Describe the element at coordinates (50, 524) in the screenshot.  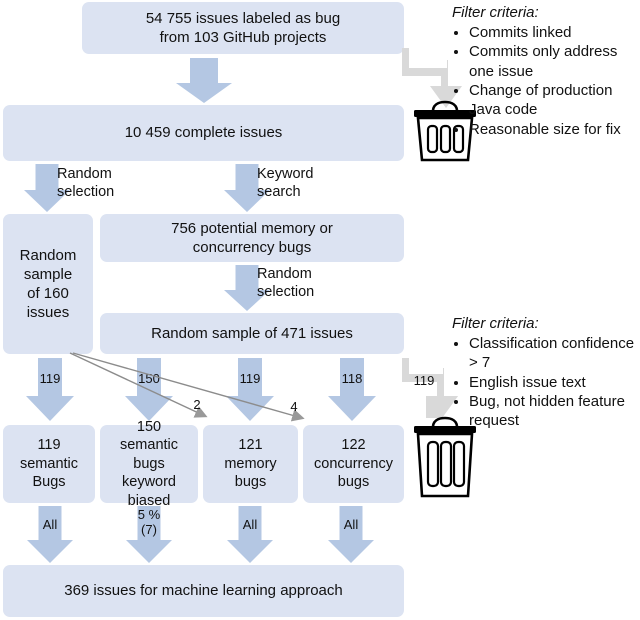
I see `label-all-1: All` at that location.